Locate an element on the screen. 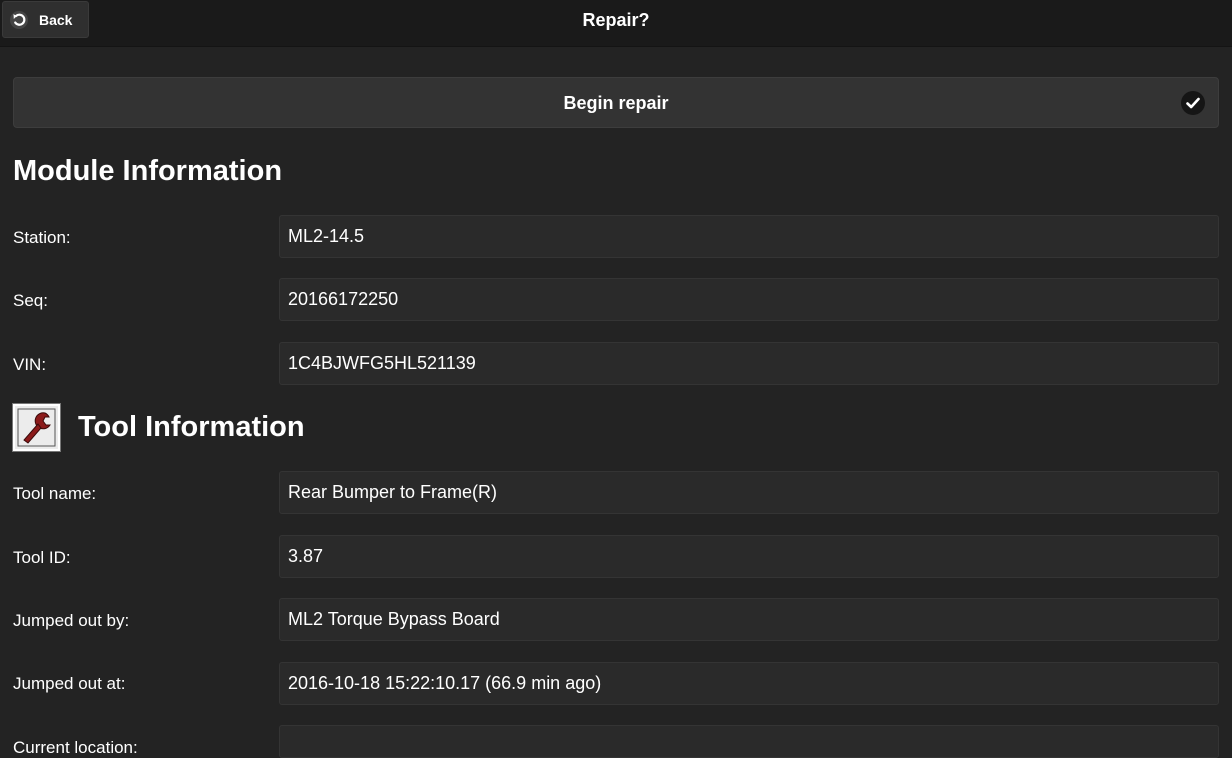  tool-id-label: Tool ID: is located at coordinates (42, 557).